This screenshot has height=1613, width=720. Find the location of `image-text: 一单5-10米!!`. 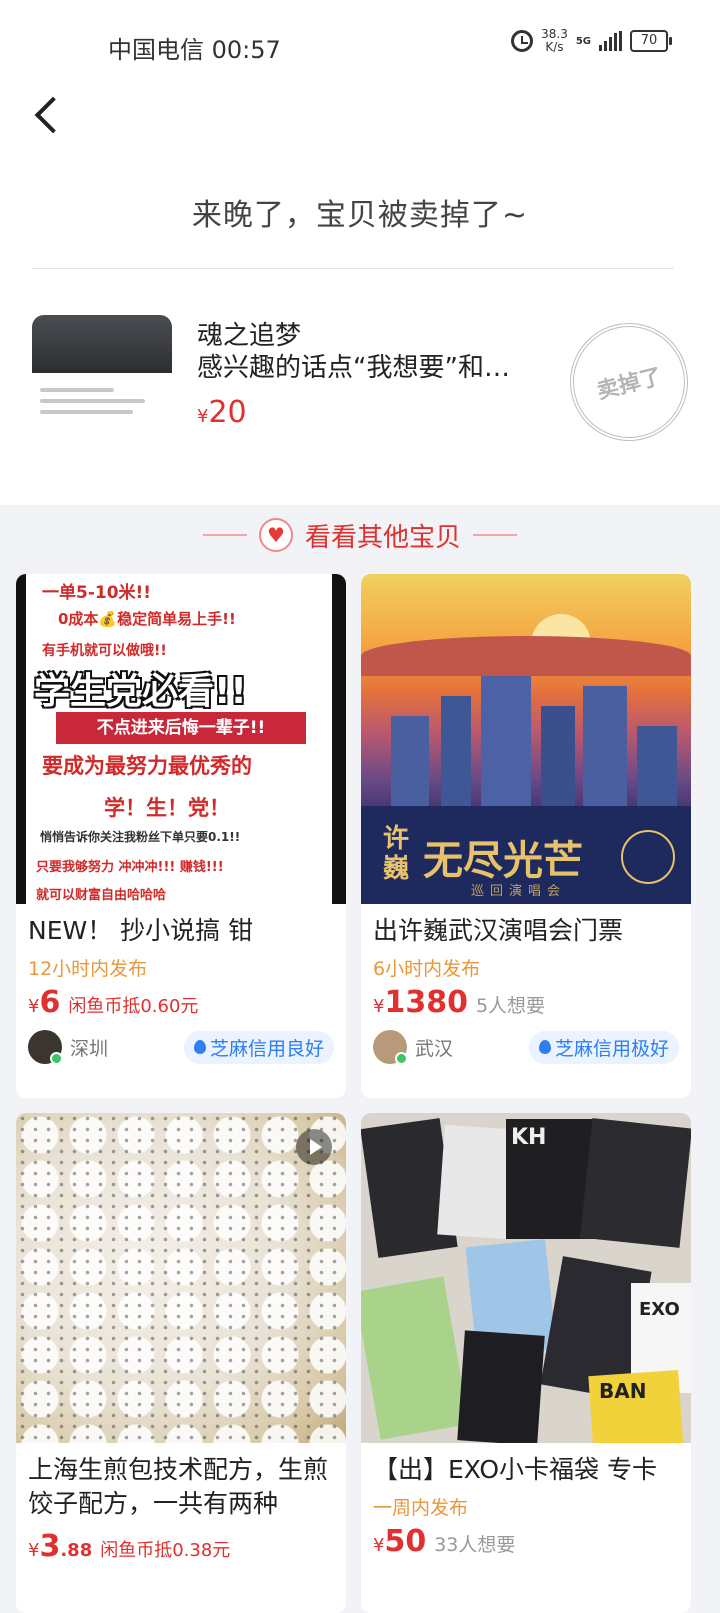

image-text: 一单5-10米!! is located at coordinates (97, 593).